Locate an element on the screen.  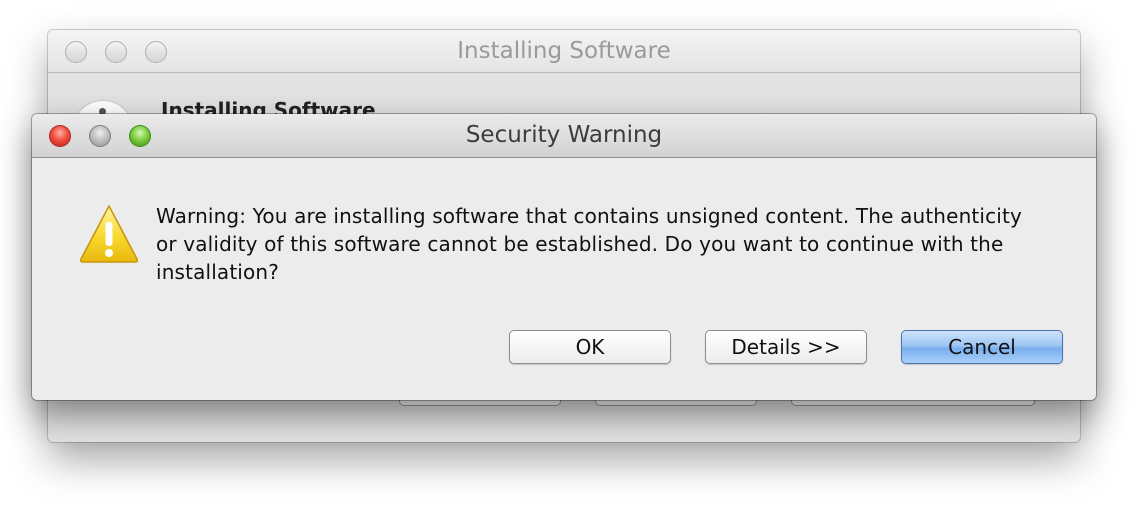
cancel-button: Cancel is located at coordinates (982, 347).